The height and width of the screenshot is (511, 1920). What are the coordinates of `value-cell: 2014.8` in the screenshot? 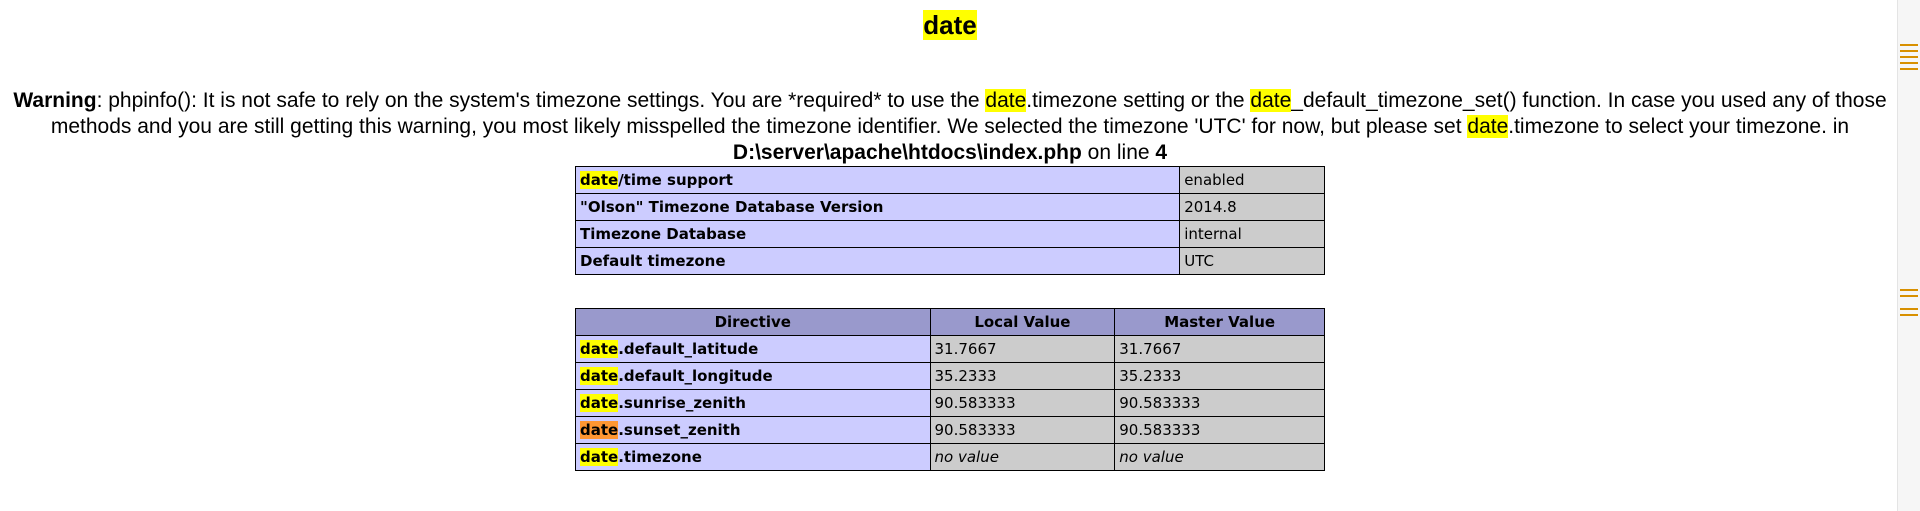 It's located at (1252, 207).